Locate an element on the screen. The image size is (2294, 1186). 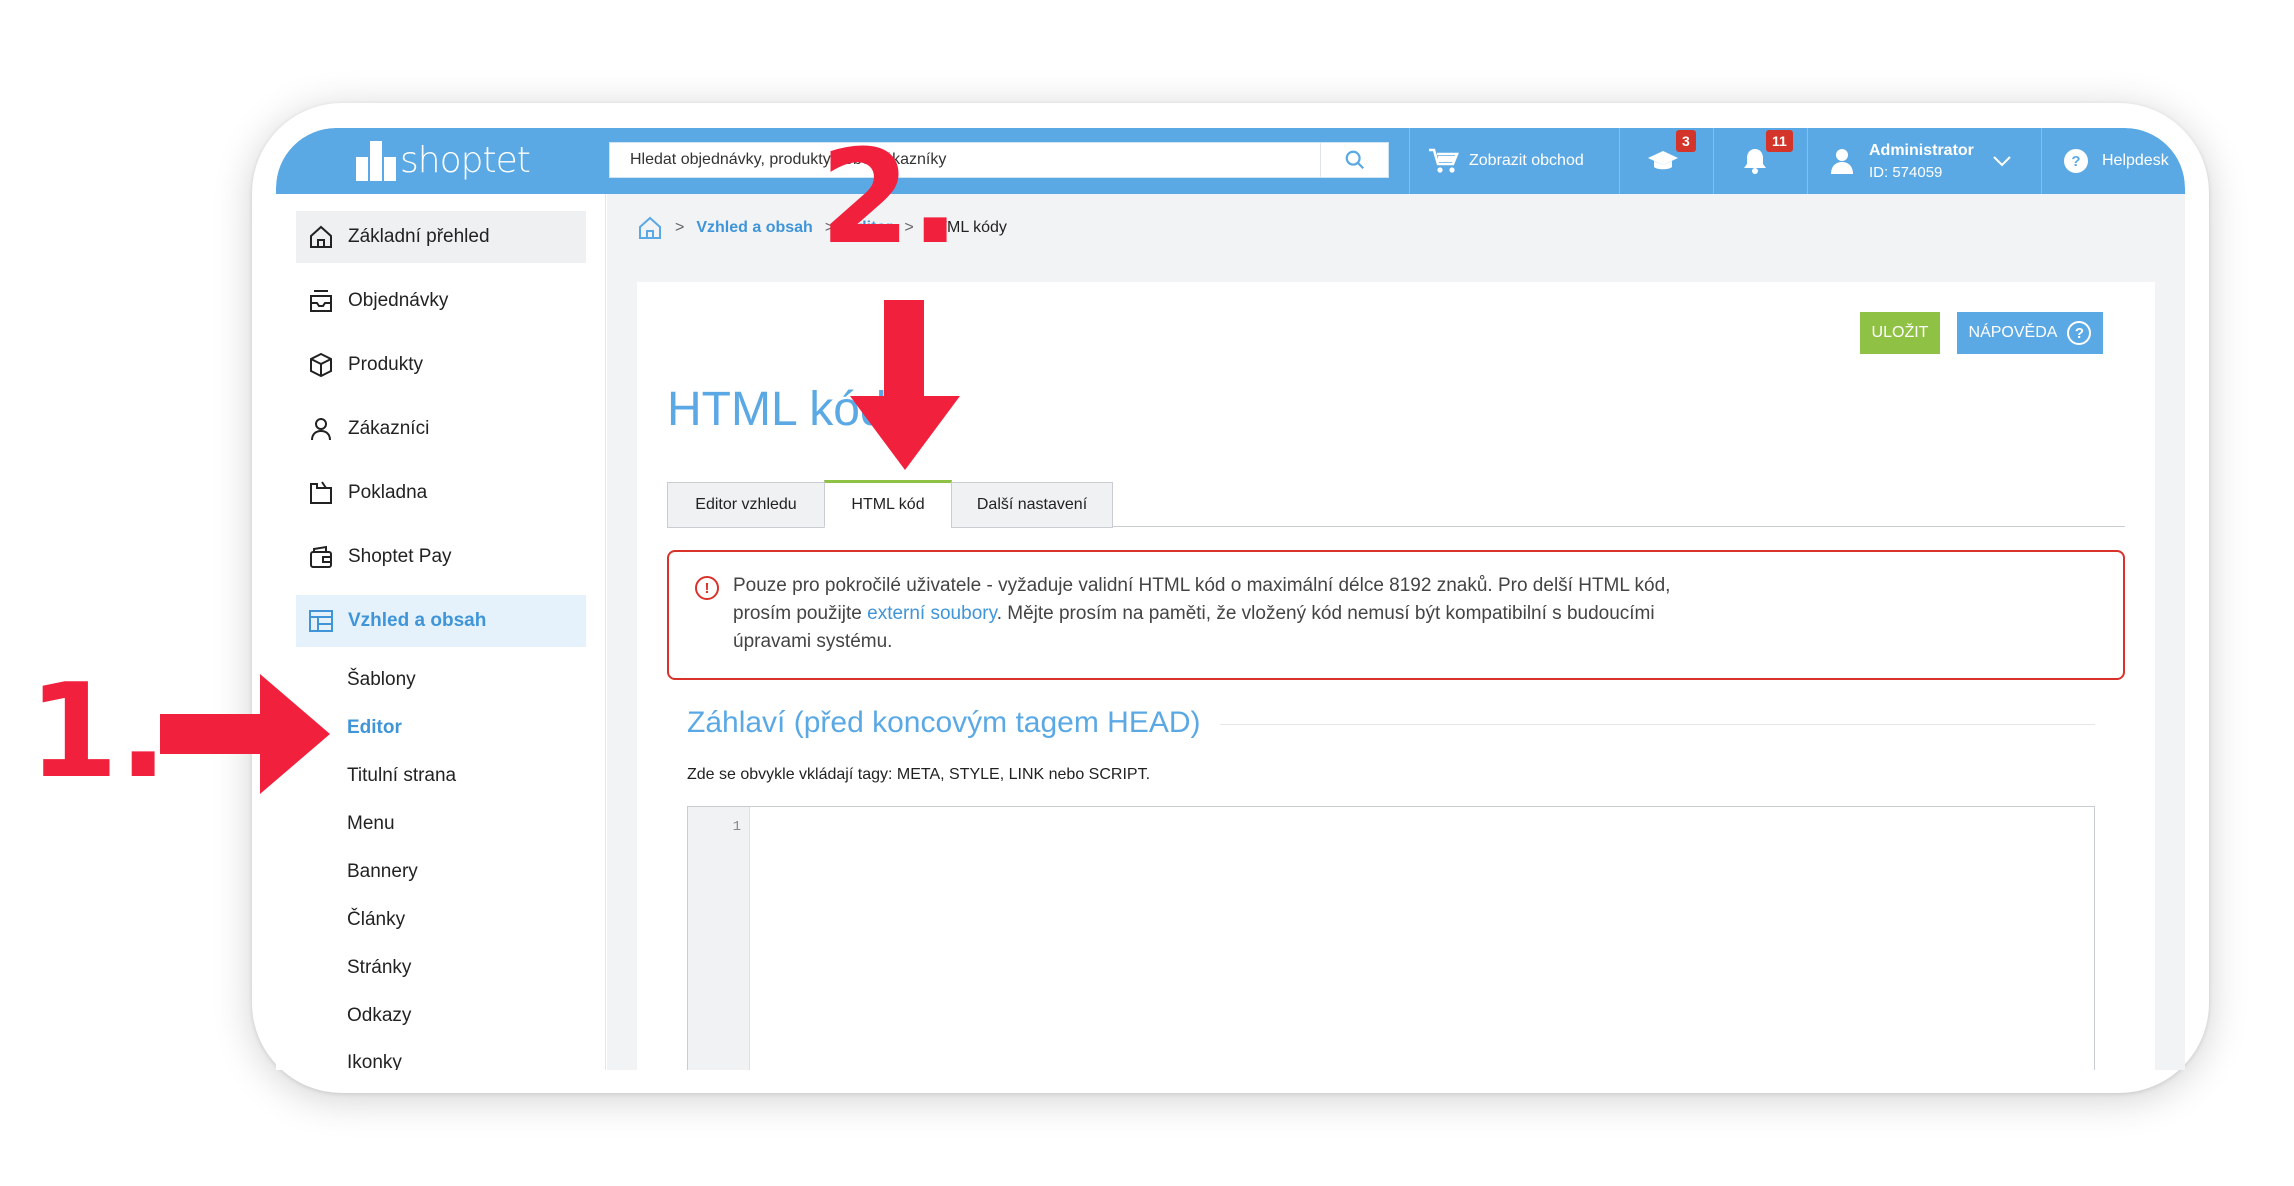
section-title: Záhlaví (před koncovým tagem HEAD) is located at coordinates (944, 722).